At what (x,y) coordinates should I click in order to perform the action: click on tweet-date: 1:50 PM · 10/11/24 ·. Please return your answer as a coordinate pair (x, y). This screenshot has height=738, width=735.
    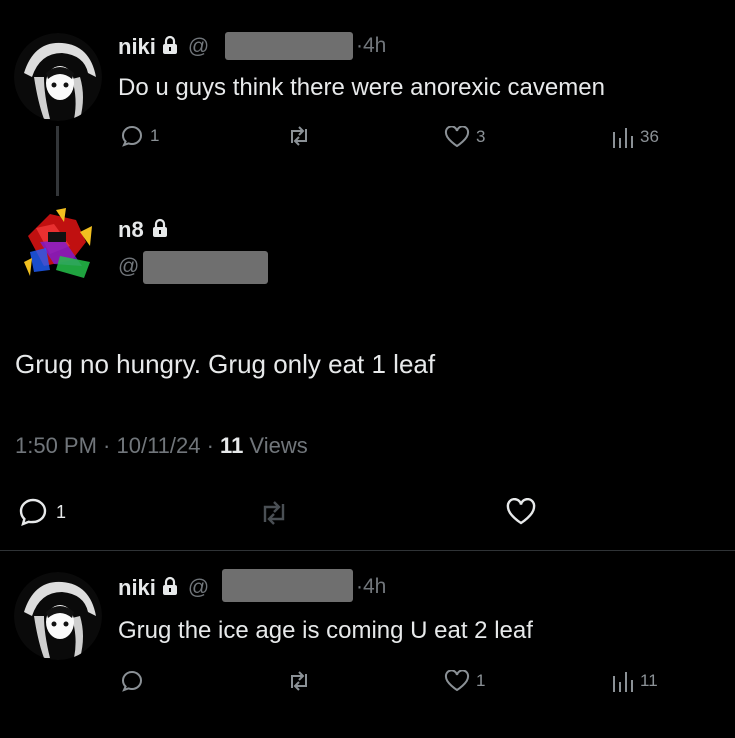
    Looking at the image, I should click on (117, 445).